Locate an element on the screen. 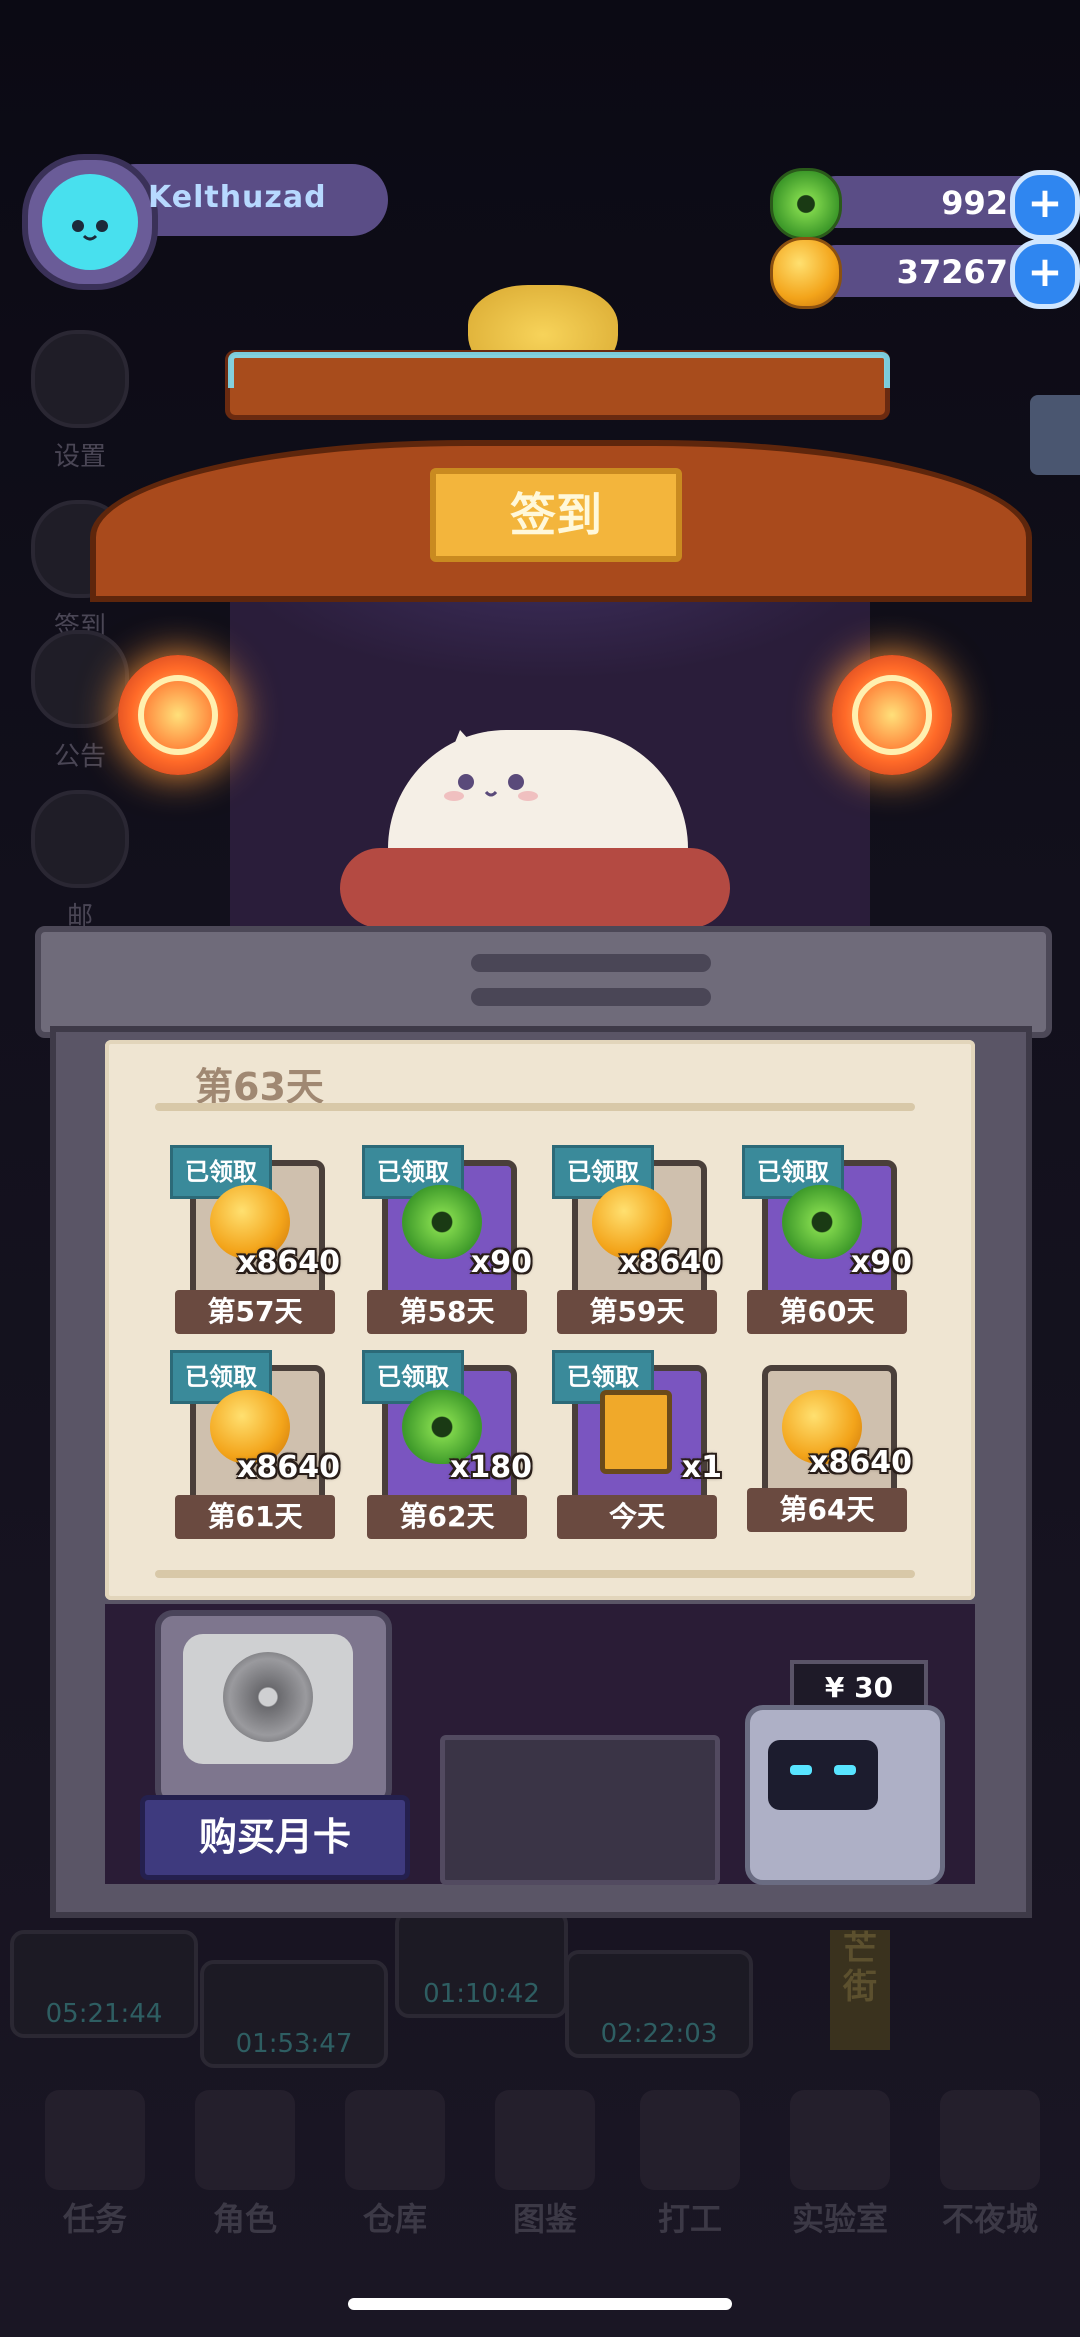 This screenshot has width=1080, height=2337. reward-card: 已领取 x8640 第61天 is located at coordinates (255, 1445).